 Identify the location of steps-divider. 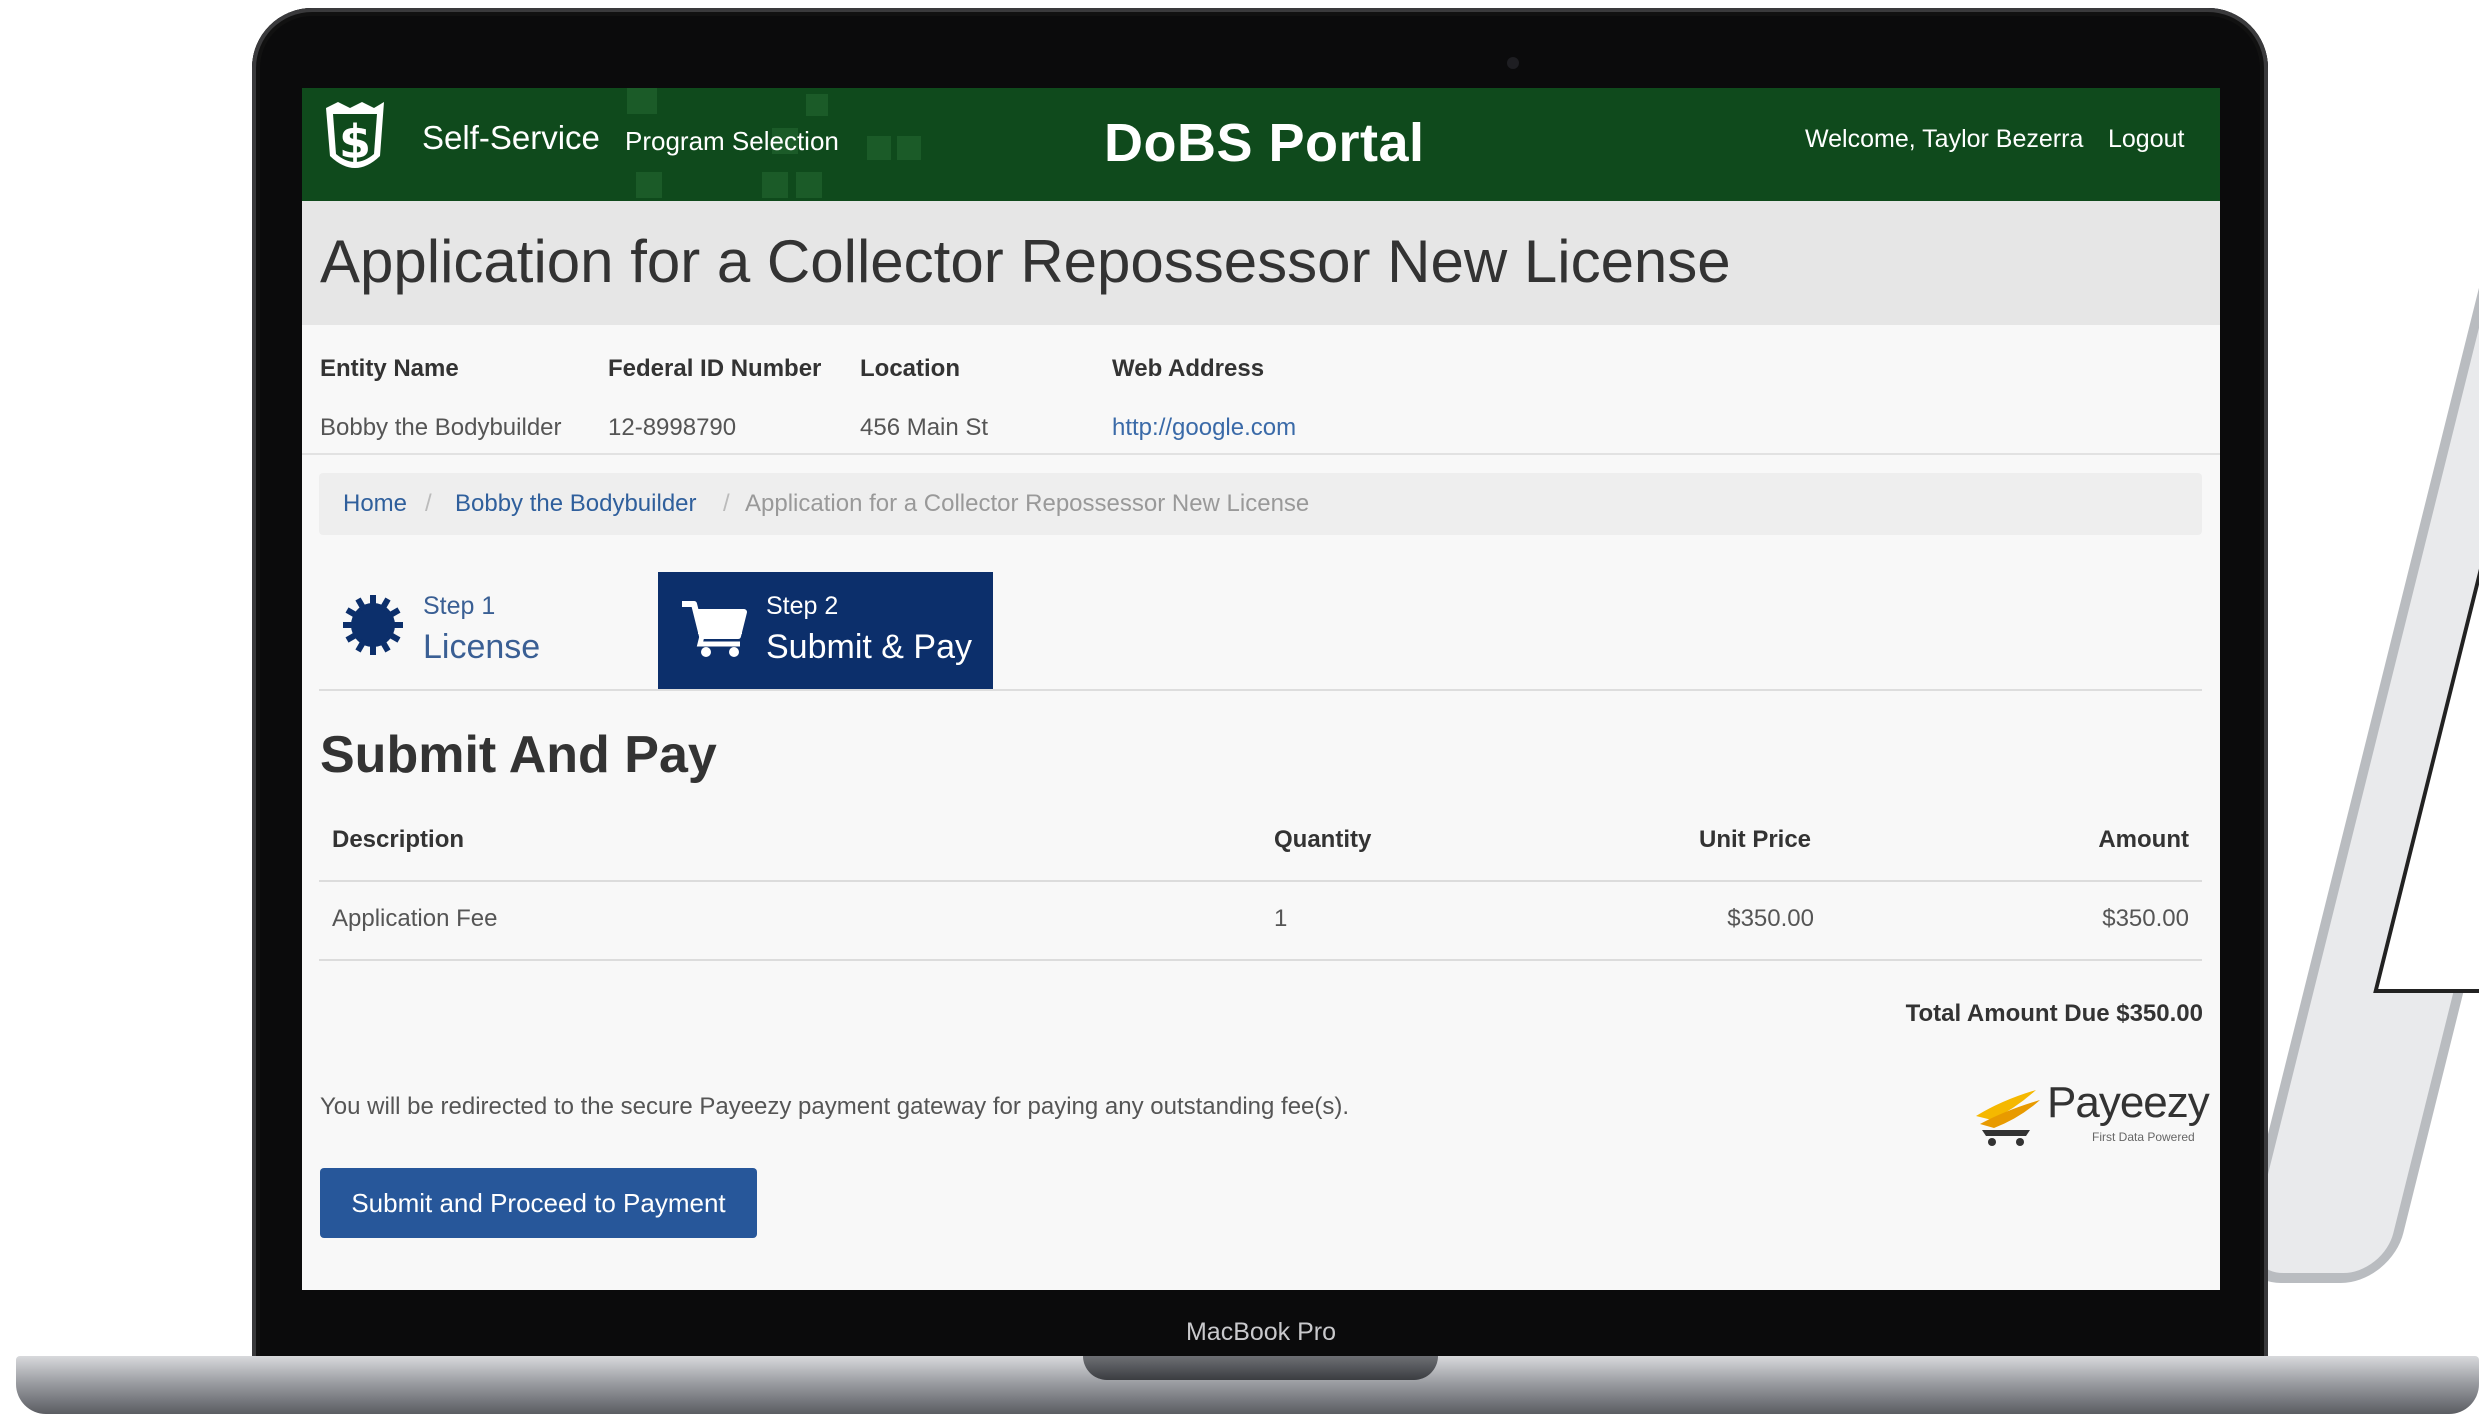
(1260, 690).